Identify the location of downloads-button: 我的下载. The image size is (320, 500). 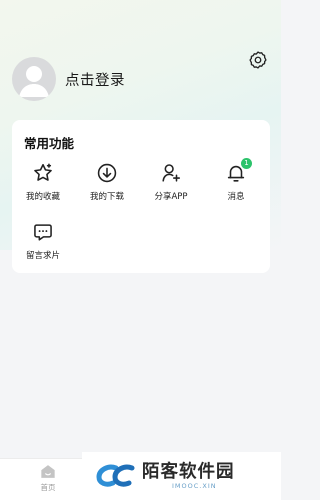
(107, 182).